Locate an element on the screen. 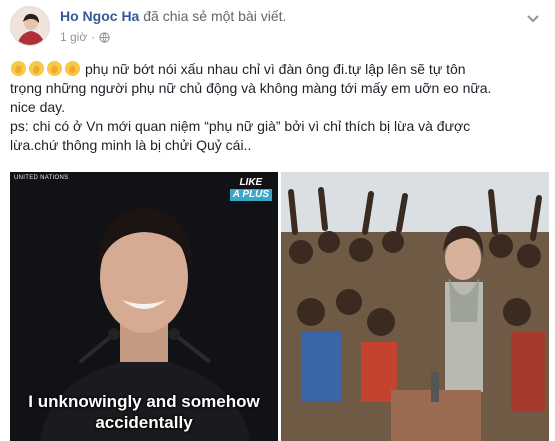 This screenshot has width=555, height=441. author-avatar is located at coordinates (30, 26).